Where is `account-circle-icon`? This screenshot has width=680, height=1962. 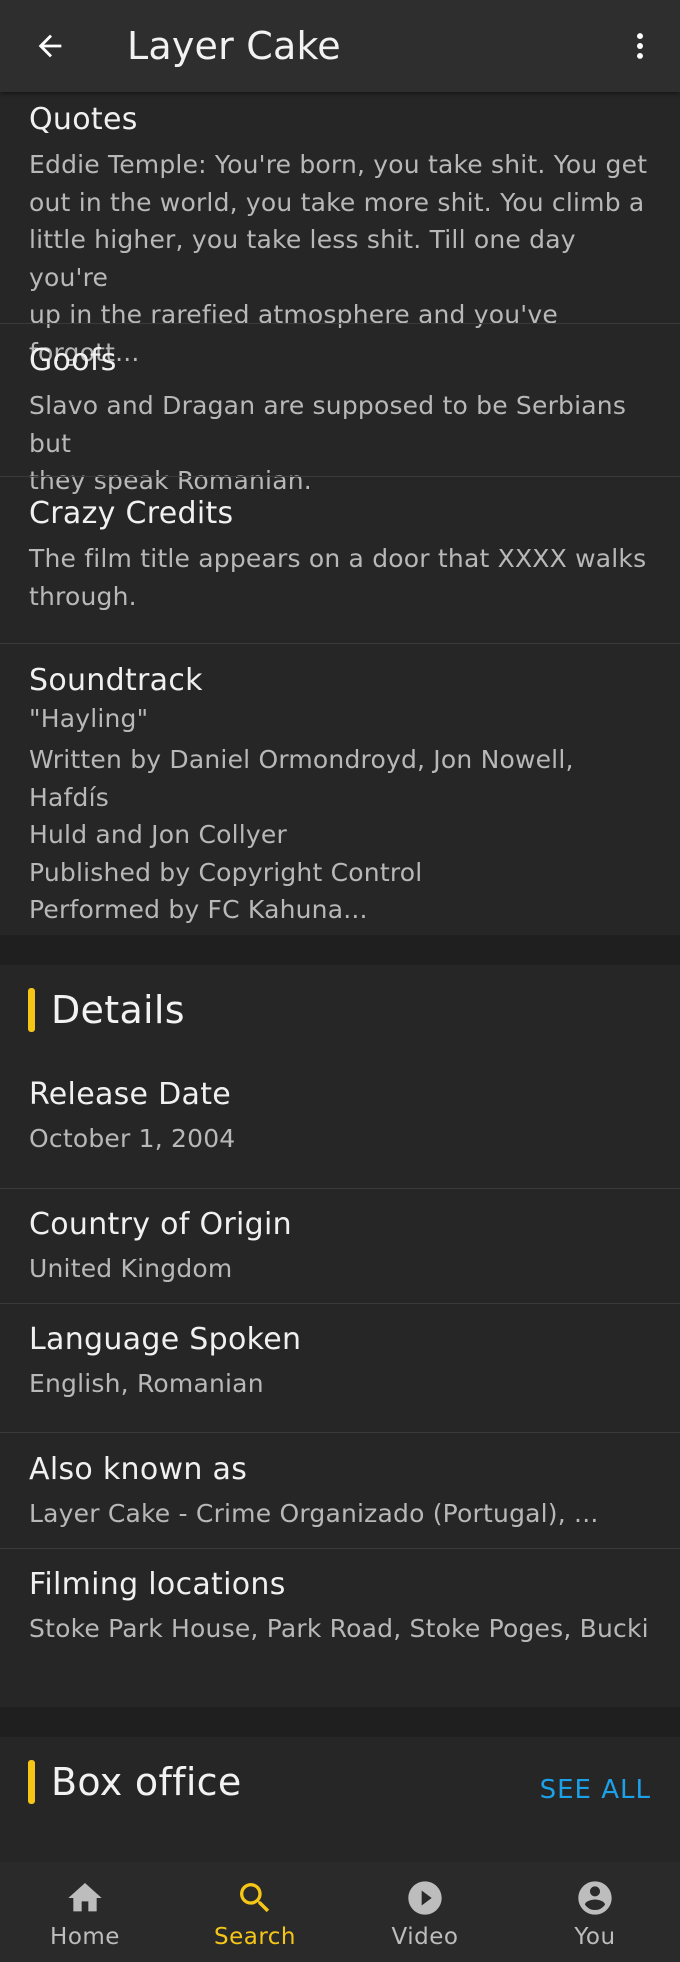 account-circle-icon is located at coordinates (595, 1898).